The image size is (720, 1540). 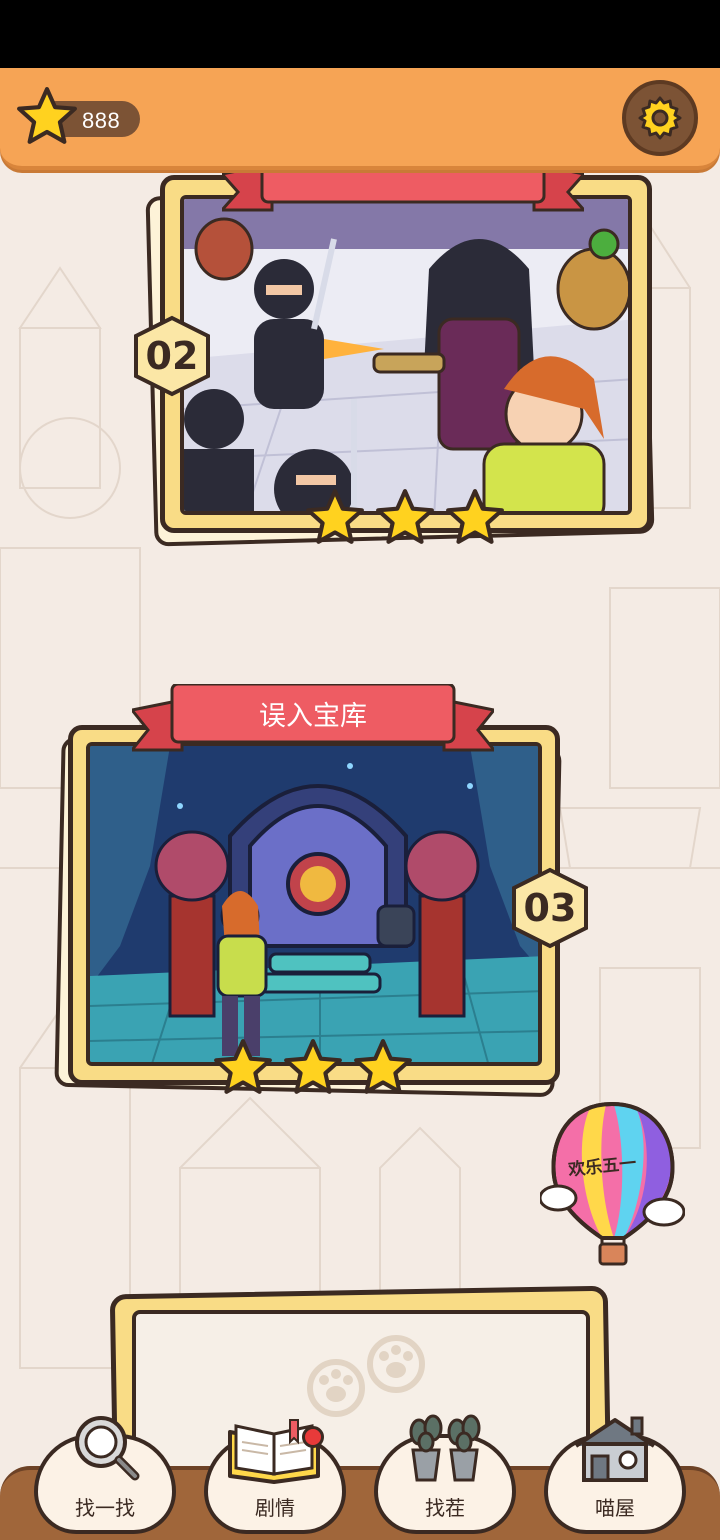 What do you see at coordinates (107, 1448) in the screenshot?
I see `magnifier-icon` at bounding box center [107, 1448].